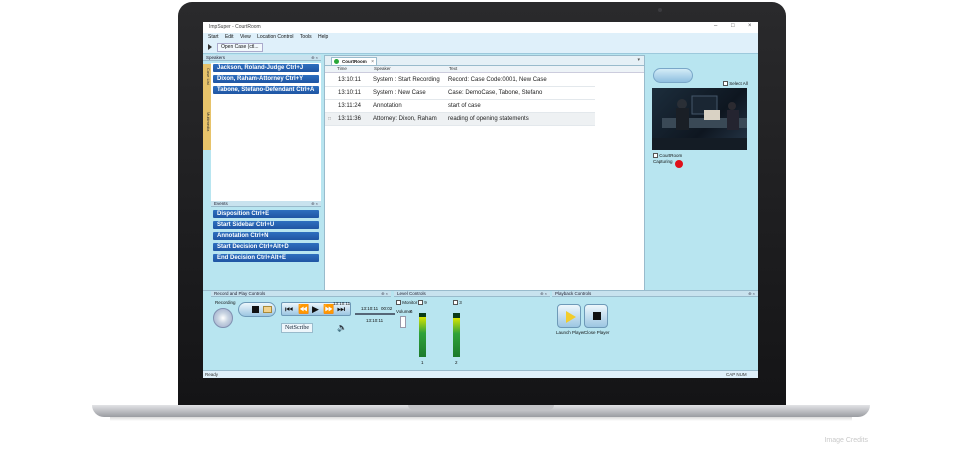 The width and height of the screenshot is (960, 449). Describe the element at coordinates (715, 26) in the screenshot. I see `minimize-icon: –` at that location.